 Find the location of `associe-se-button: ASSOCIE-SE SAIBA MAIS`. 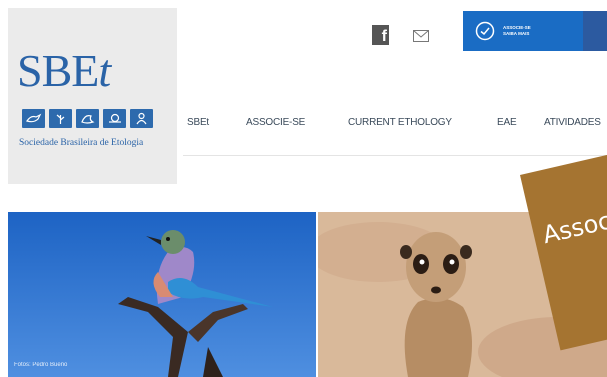

associe-se-button: ASSOCIE-SE SAIBA MAIS is located at coordinates (523, 31).